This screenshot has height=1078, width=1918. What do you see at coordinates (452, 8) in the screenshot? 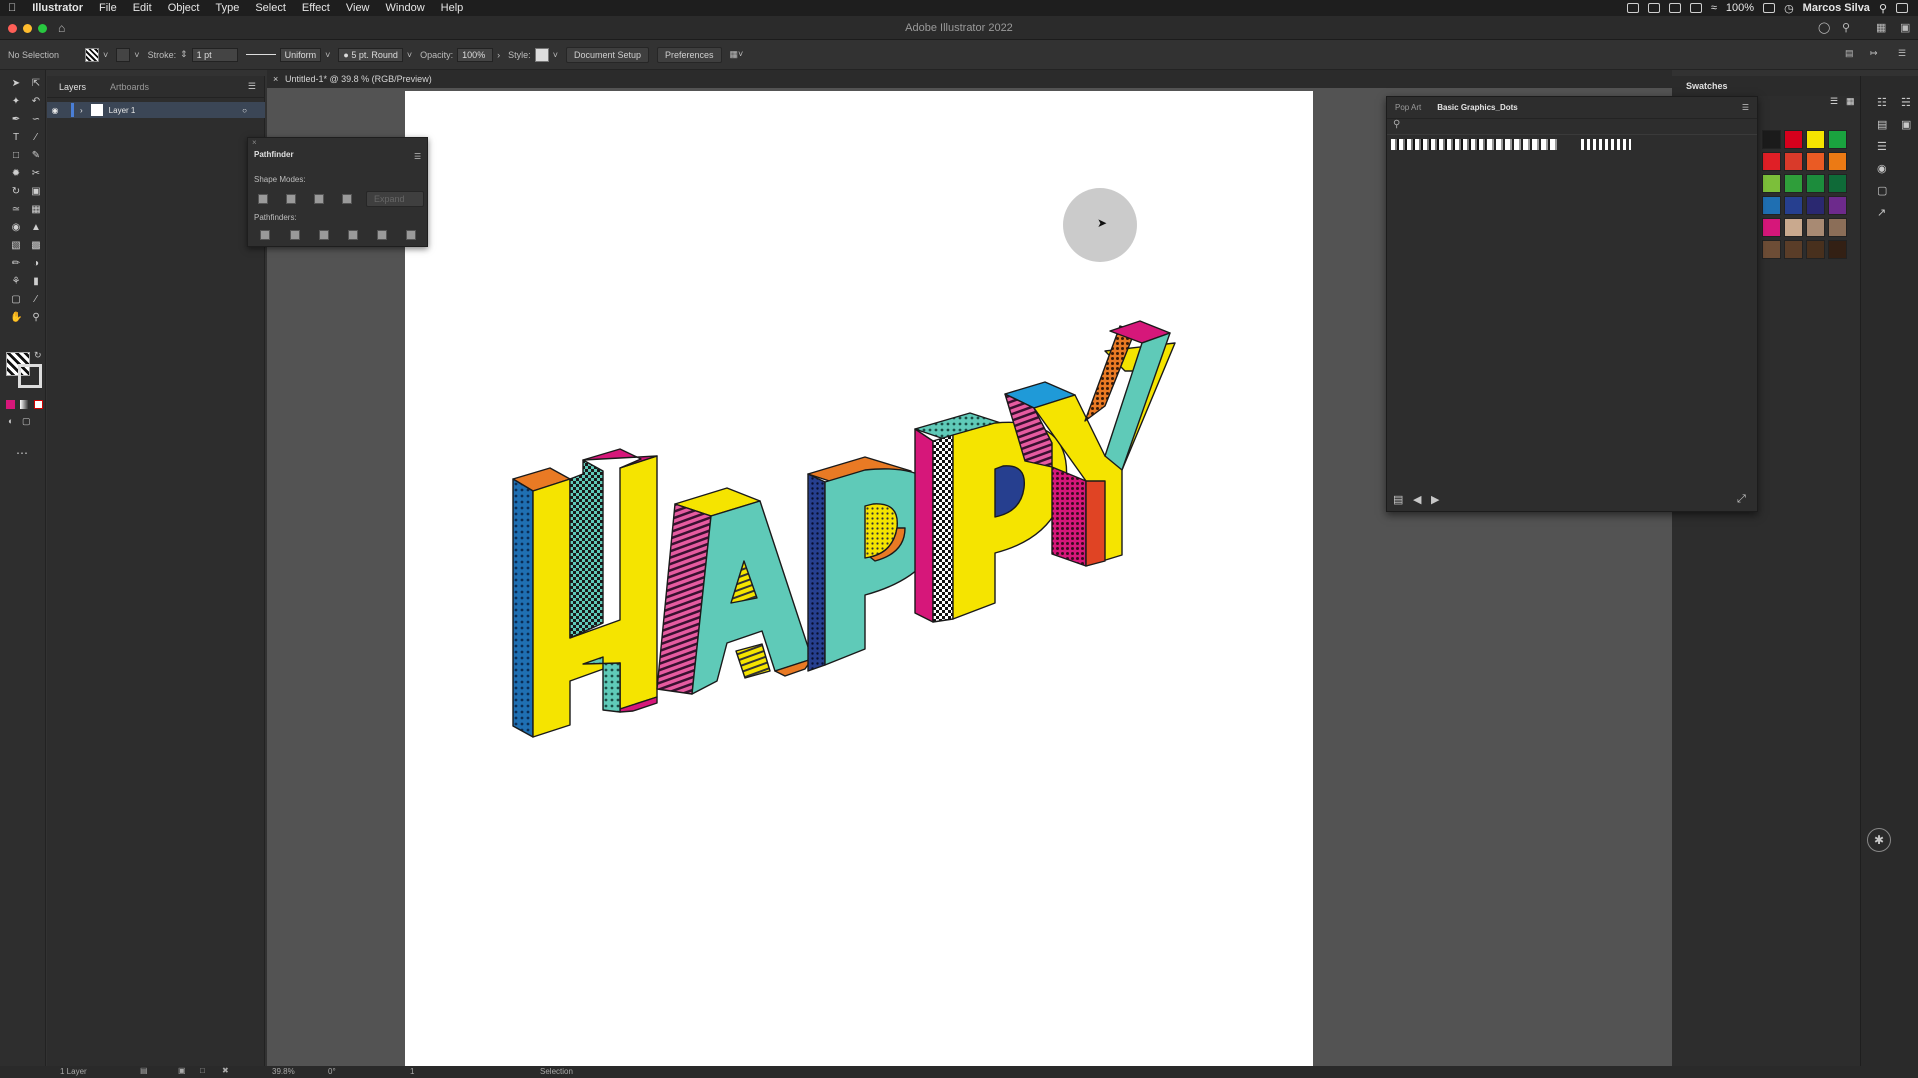
I see `menu-help: Help` at bounding box center [452, 8].